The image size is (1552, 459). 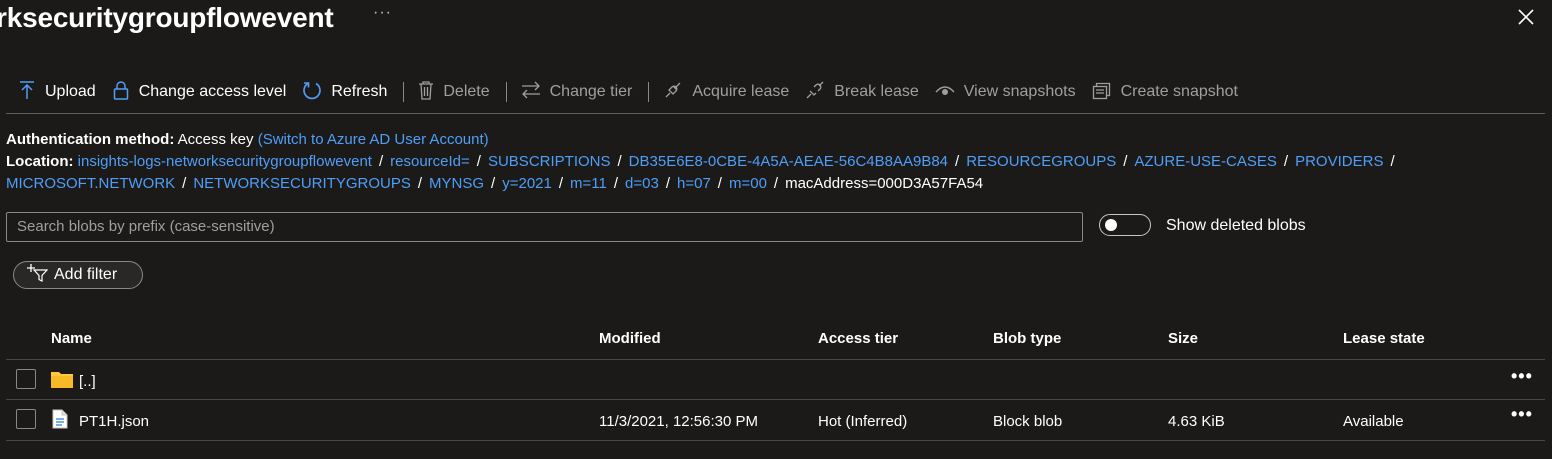 What do you see at coordinates (772, 379) in the screenshot?
I see `table-row: [..] •••` at bounding box center [772, 379].